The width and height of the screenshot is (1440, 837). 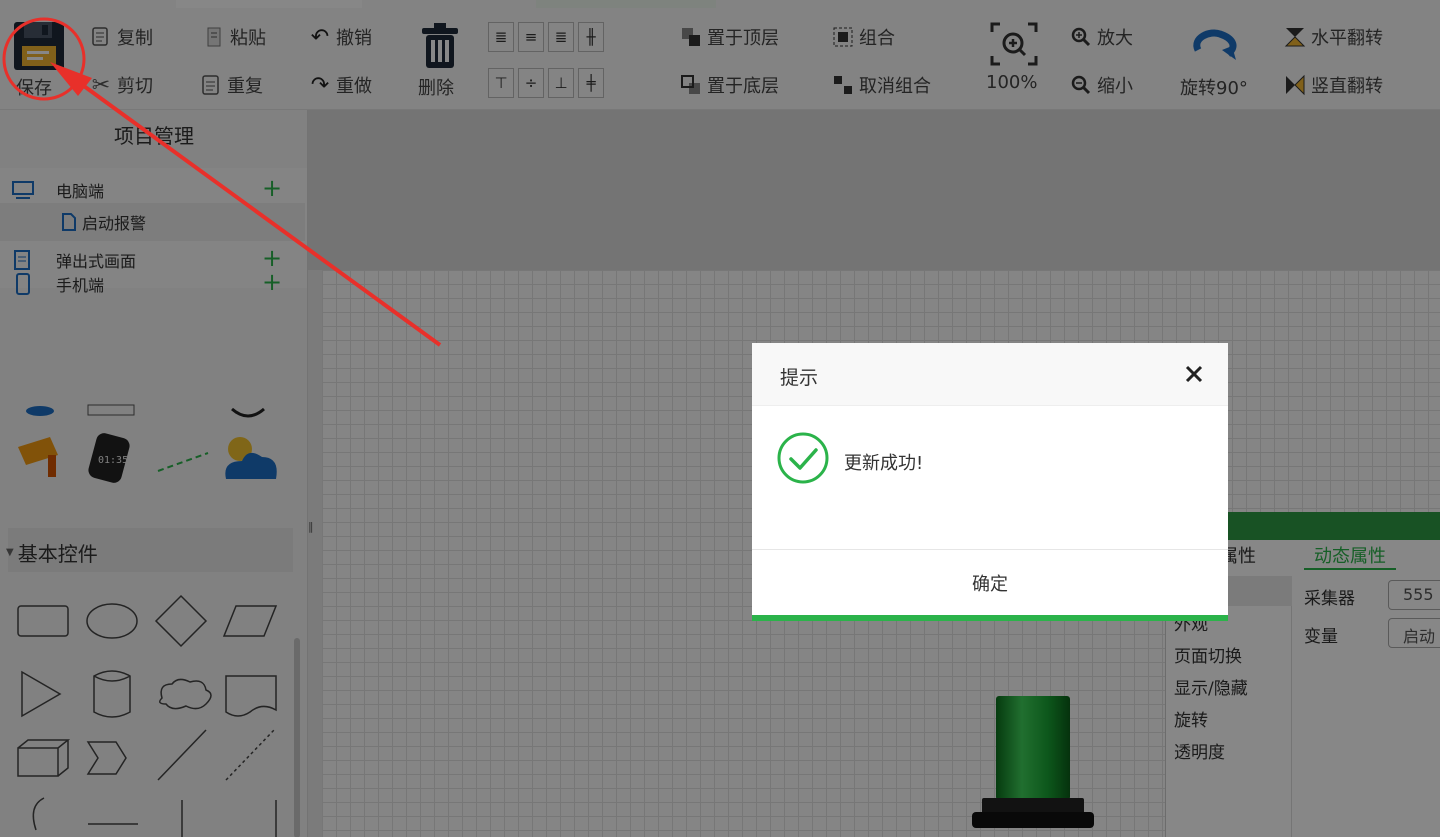 What do you see at coordinates (253, 209) in the screenshot?
I see `annotation-arrow-line` at bounding box center [253, 209].